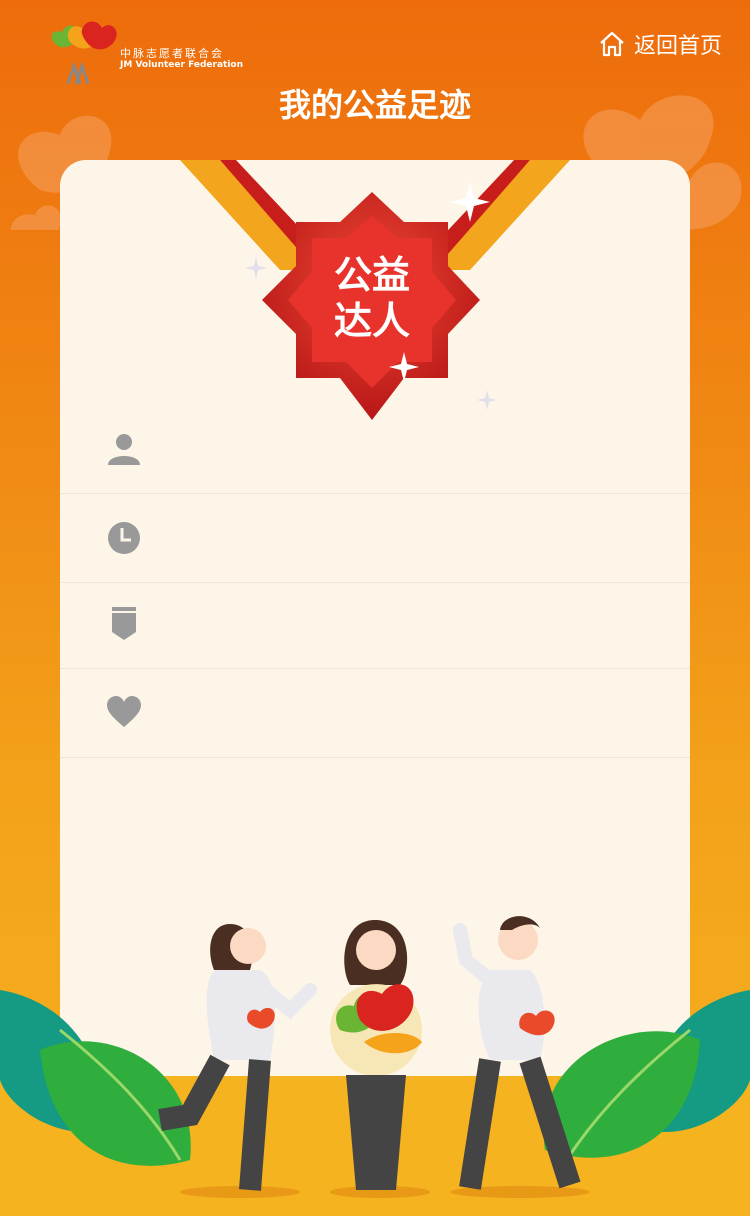 The width and height of the screenshot is (750, 1216). I want to click on heart-icon, so click(124, 711).